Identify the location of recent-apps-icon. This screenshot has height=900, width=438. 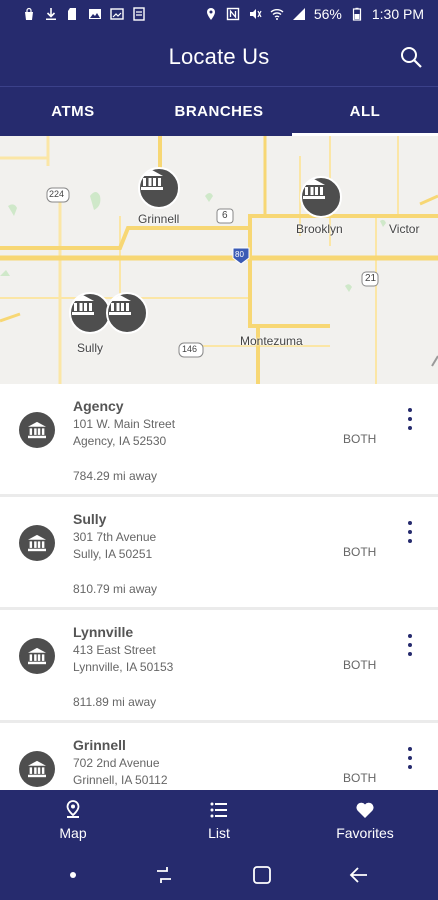
(164, 875).